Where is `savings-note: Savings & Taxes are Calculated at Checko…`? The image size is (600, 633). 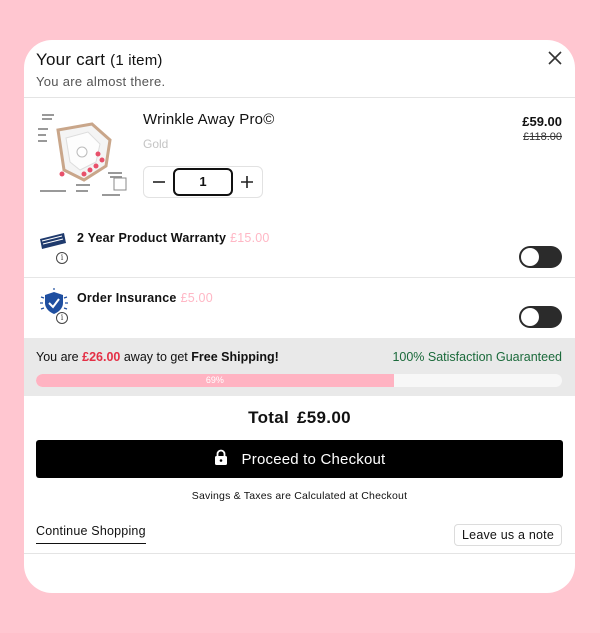
savings-note: Savings & Taxes are Calculated at Checko… is located at coordinates (299, 496).